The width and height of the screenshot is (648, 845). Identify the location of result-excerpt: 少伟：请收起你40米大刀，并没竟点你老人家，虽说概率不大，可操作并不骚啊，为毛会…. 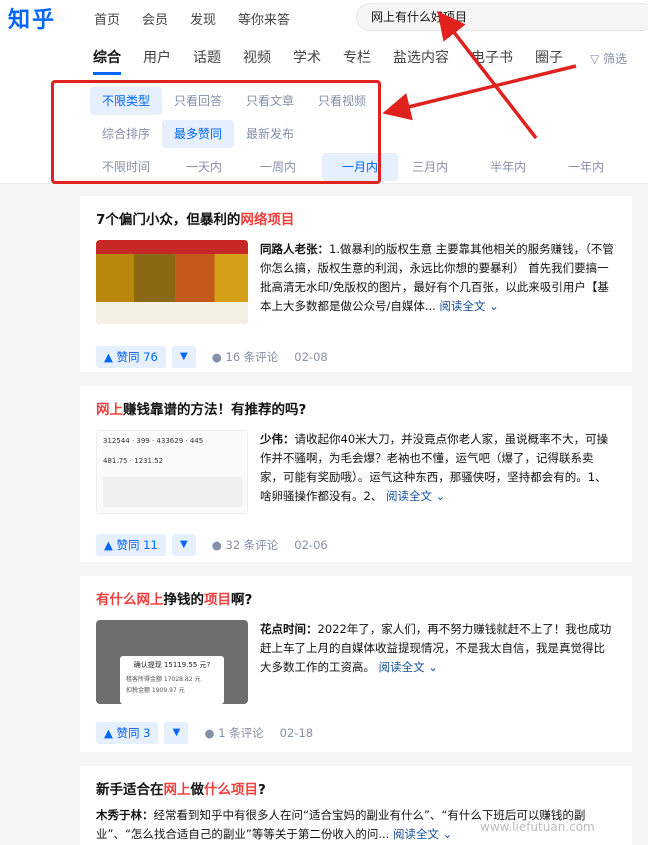
(434, 467).